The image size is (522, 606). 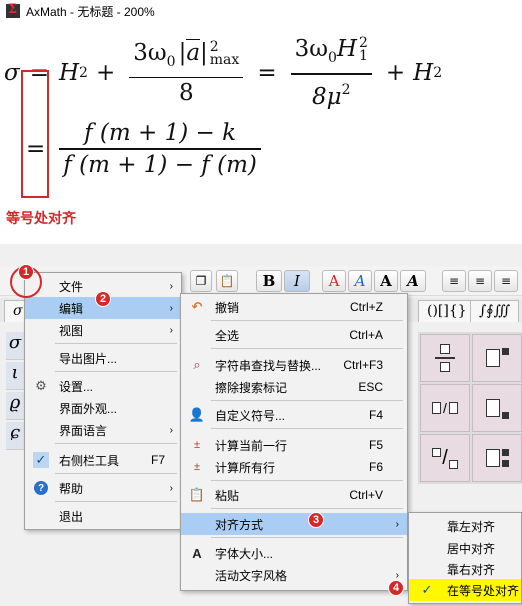 I want to click on align-right-icon: ≡, so click(x=506, y=281).